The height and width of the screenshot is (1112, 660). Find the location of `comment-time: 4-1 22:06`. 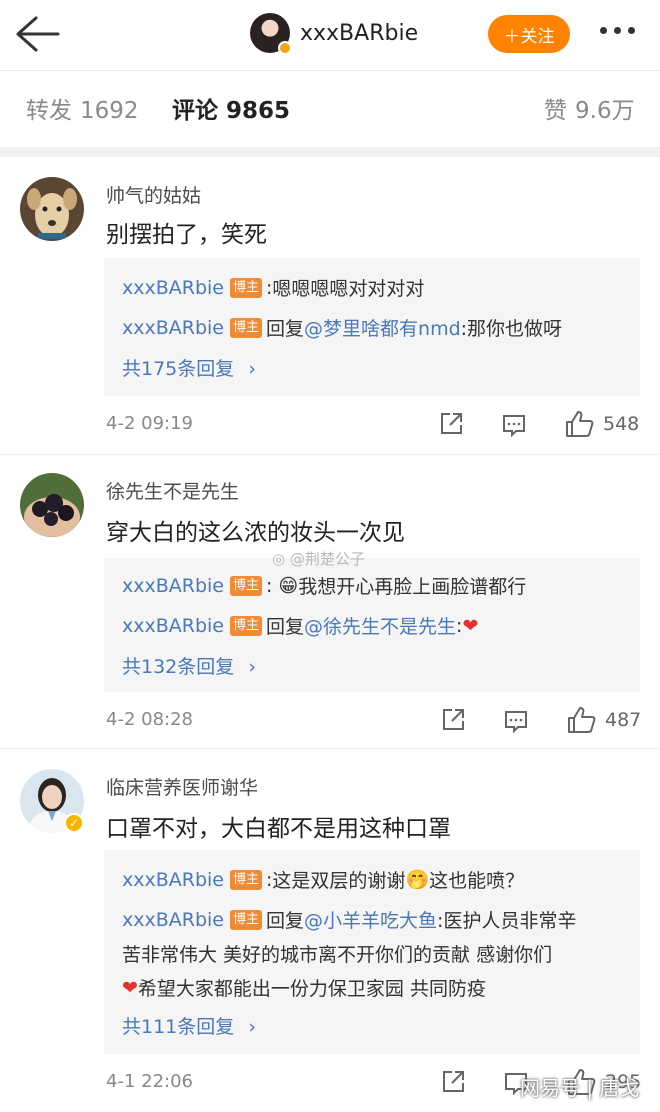

comment-time: 4-1 22:06 is located at coordinates (149, 1081).